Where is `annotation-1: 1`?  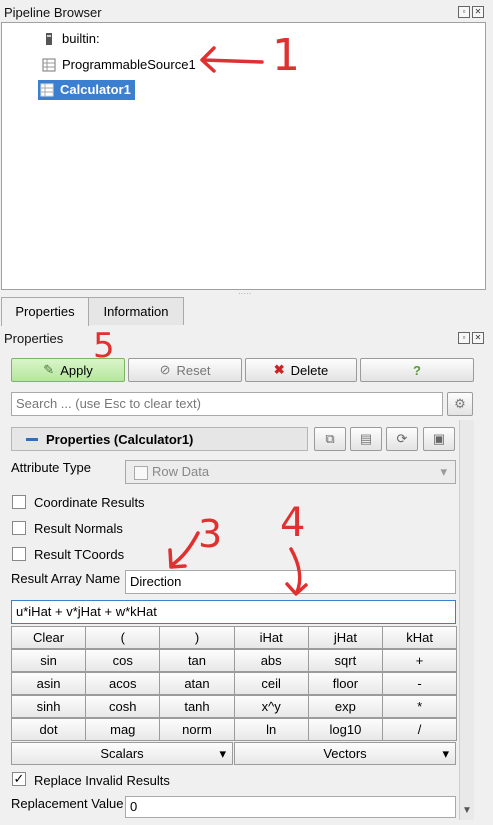 annotation-1: 1 is located at coordinates (286, 55).